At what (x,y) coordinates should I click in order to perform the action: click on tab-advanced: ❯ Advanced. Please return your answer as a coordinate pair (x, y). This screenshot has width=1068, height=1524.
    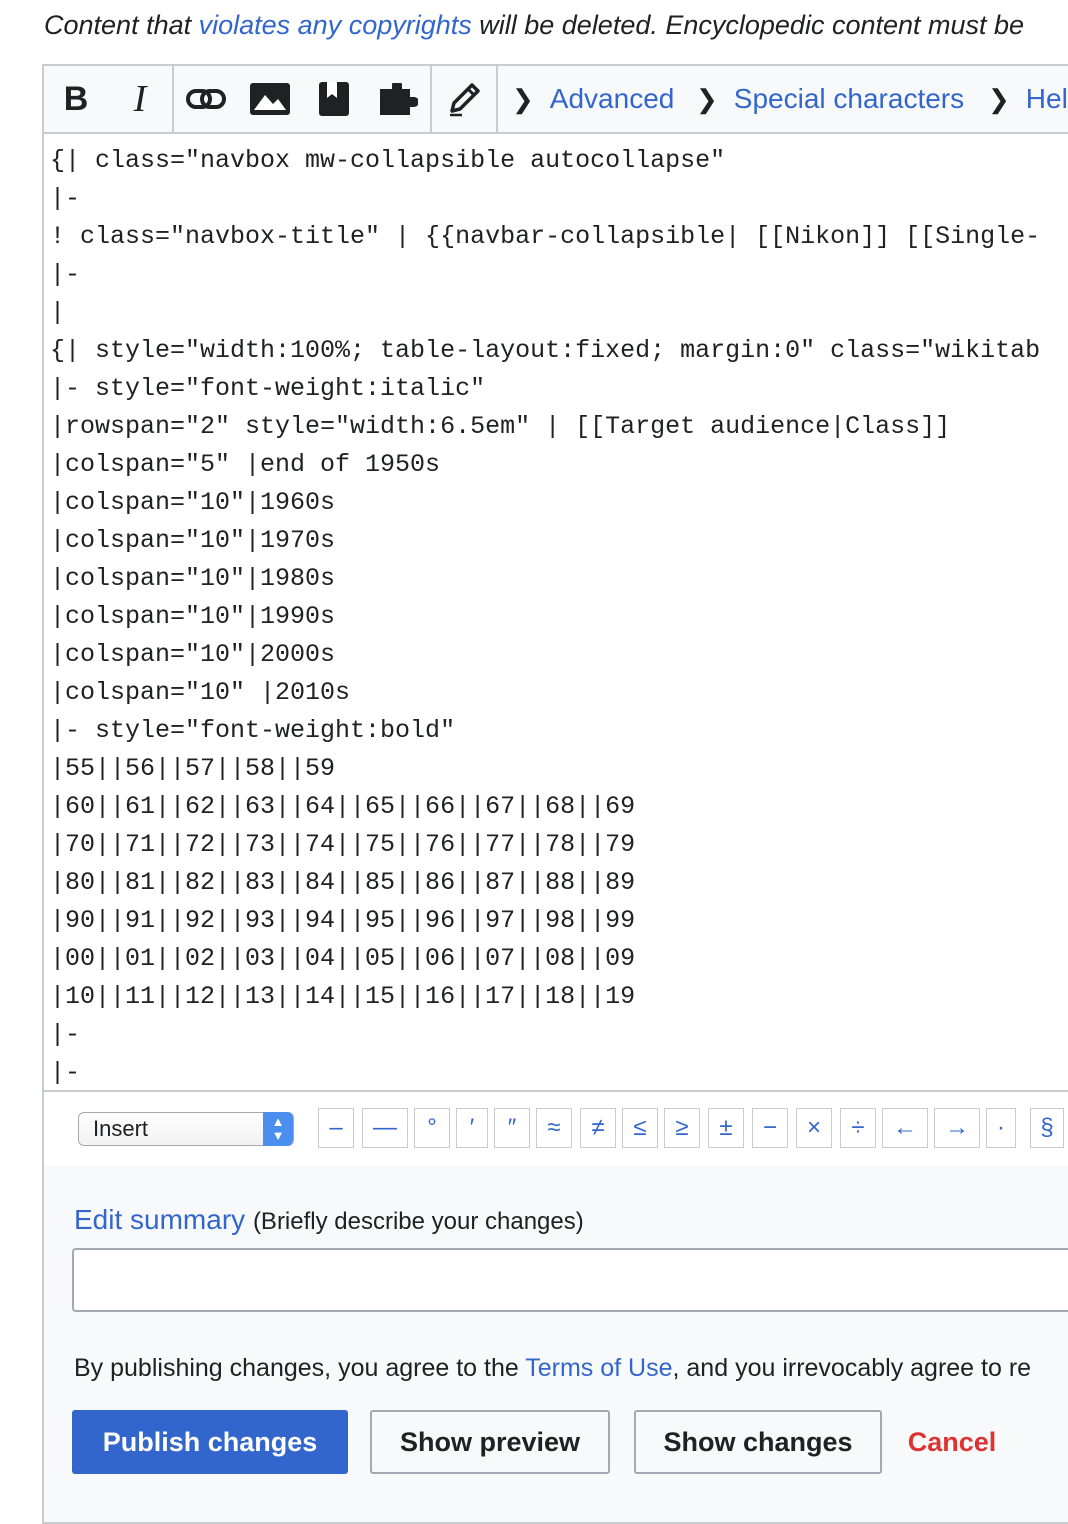
    Looking at the image, I should click on (593, 99).